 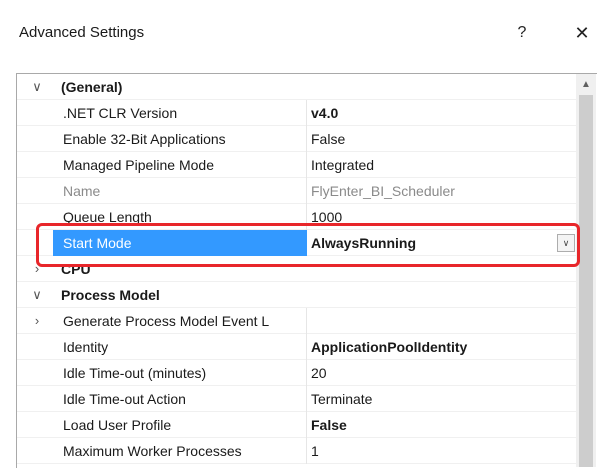 I want to click on property-name: Identity, so click(x=180, y=347).